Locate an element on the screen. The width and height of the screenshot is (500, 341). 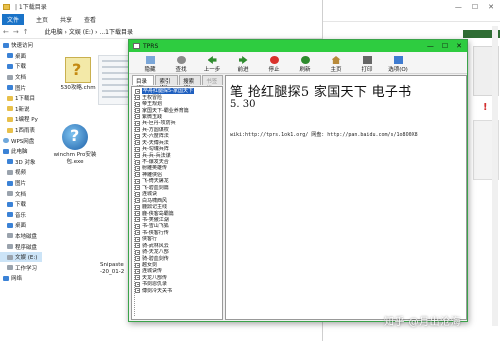
ribbon-tab-view: 查看 is located at coordinates (90, 19).